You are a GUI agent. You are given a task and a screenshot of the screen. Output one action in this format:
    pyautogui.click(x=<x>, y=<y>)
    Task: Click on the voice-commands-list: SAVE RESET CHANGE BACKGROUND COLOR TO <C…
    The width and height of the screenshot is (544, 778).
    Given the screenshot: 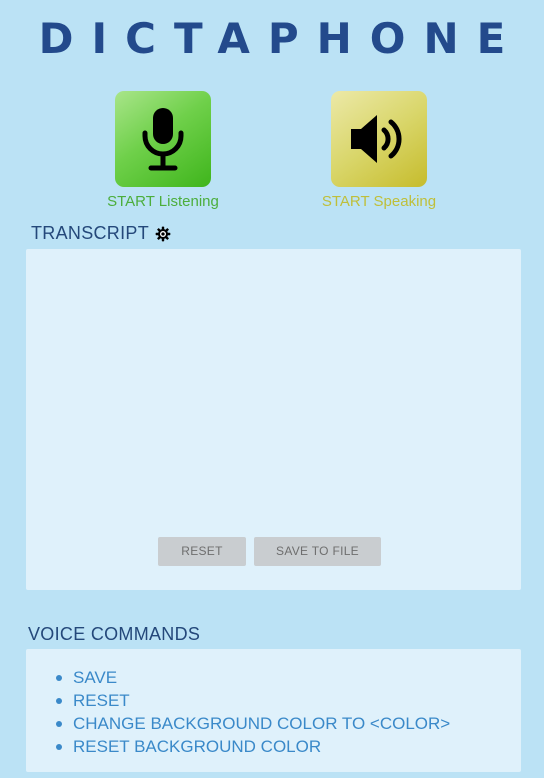 What is the action you would take?
    pyautogui.click(x=273, y=703)
    